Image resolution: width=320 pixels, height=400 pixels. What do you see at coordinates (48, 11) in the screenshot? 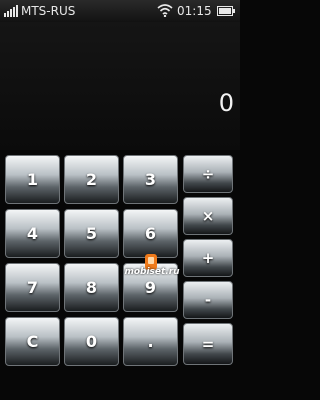
I see `carrier-name: MTS-RUS` at bounding box center [48, 11].